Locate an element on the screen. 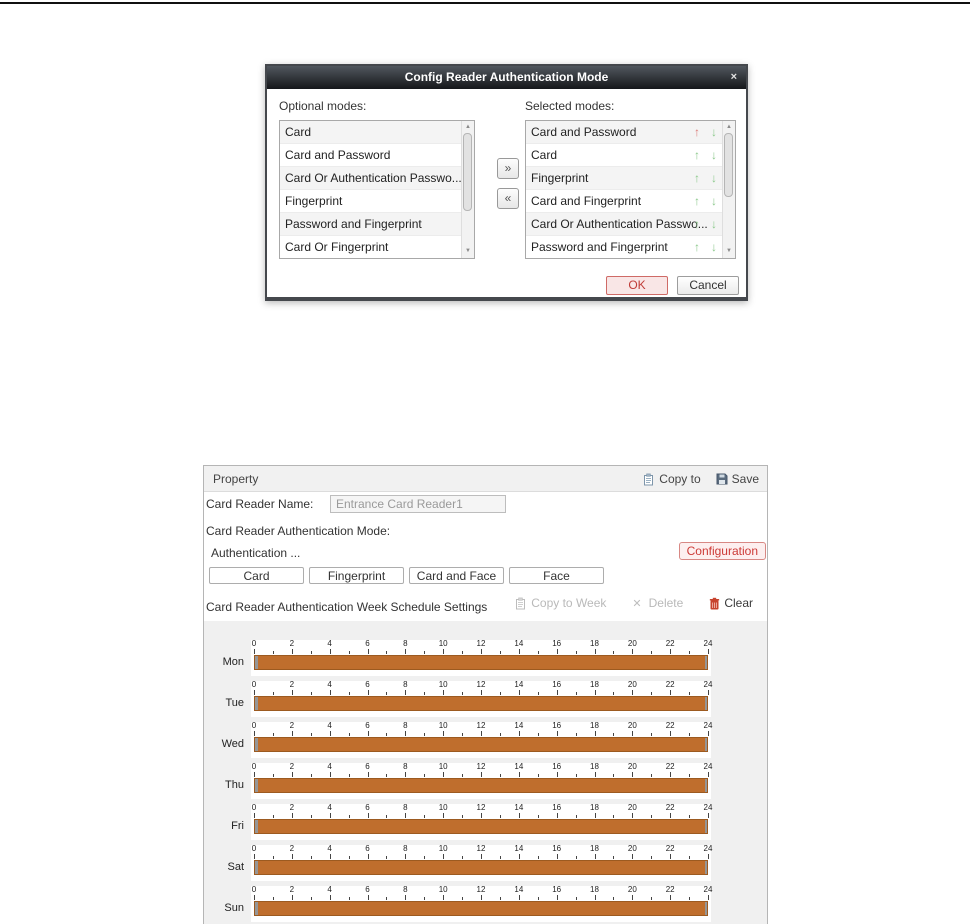 Image resolution: width=970 pixels, height=924 pixels. ok-button: OK is located at coordinates (637, 285).